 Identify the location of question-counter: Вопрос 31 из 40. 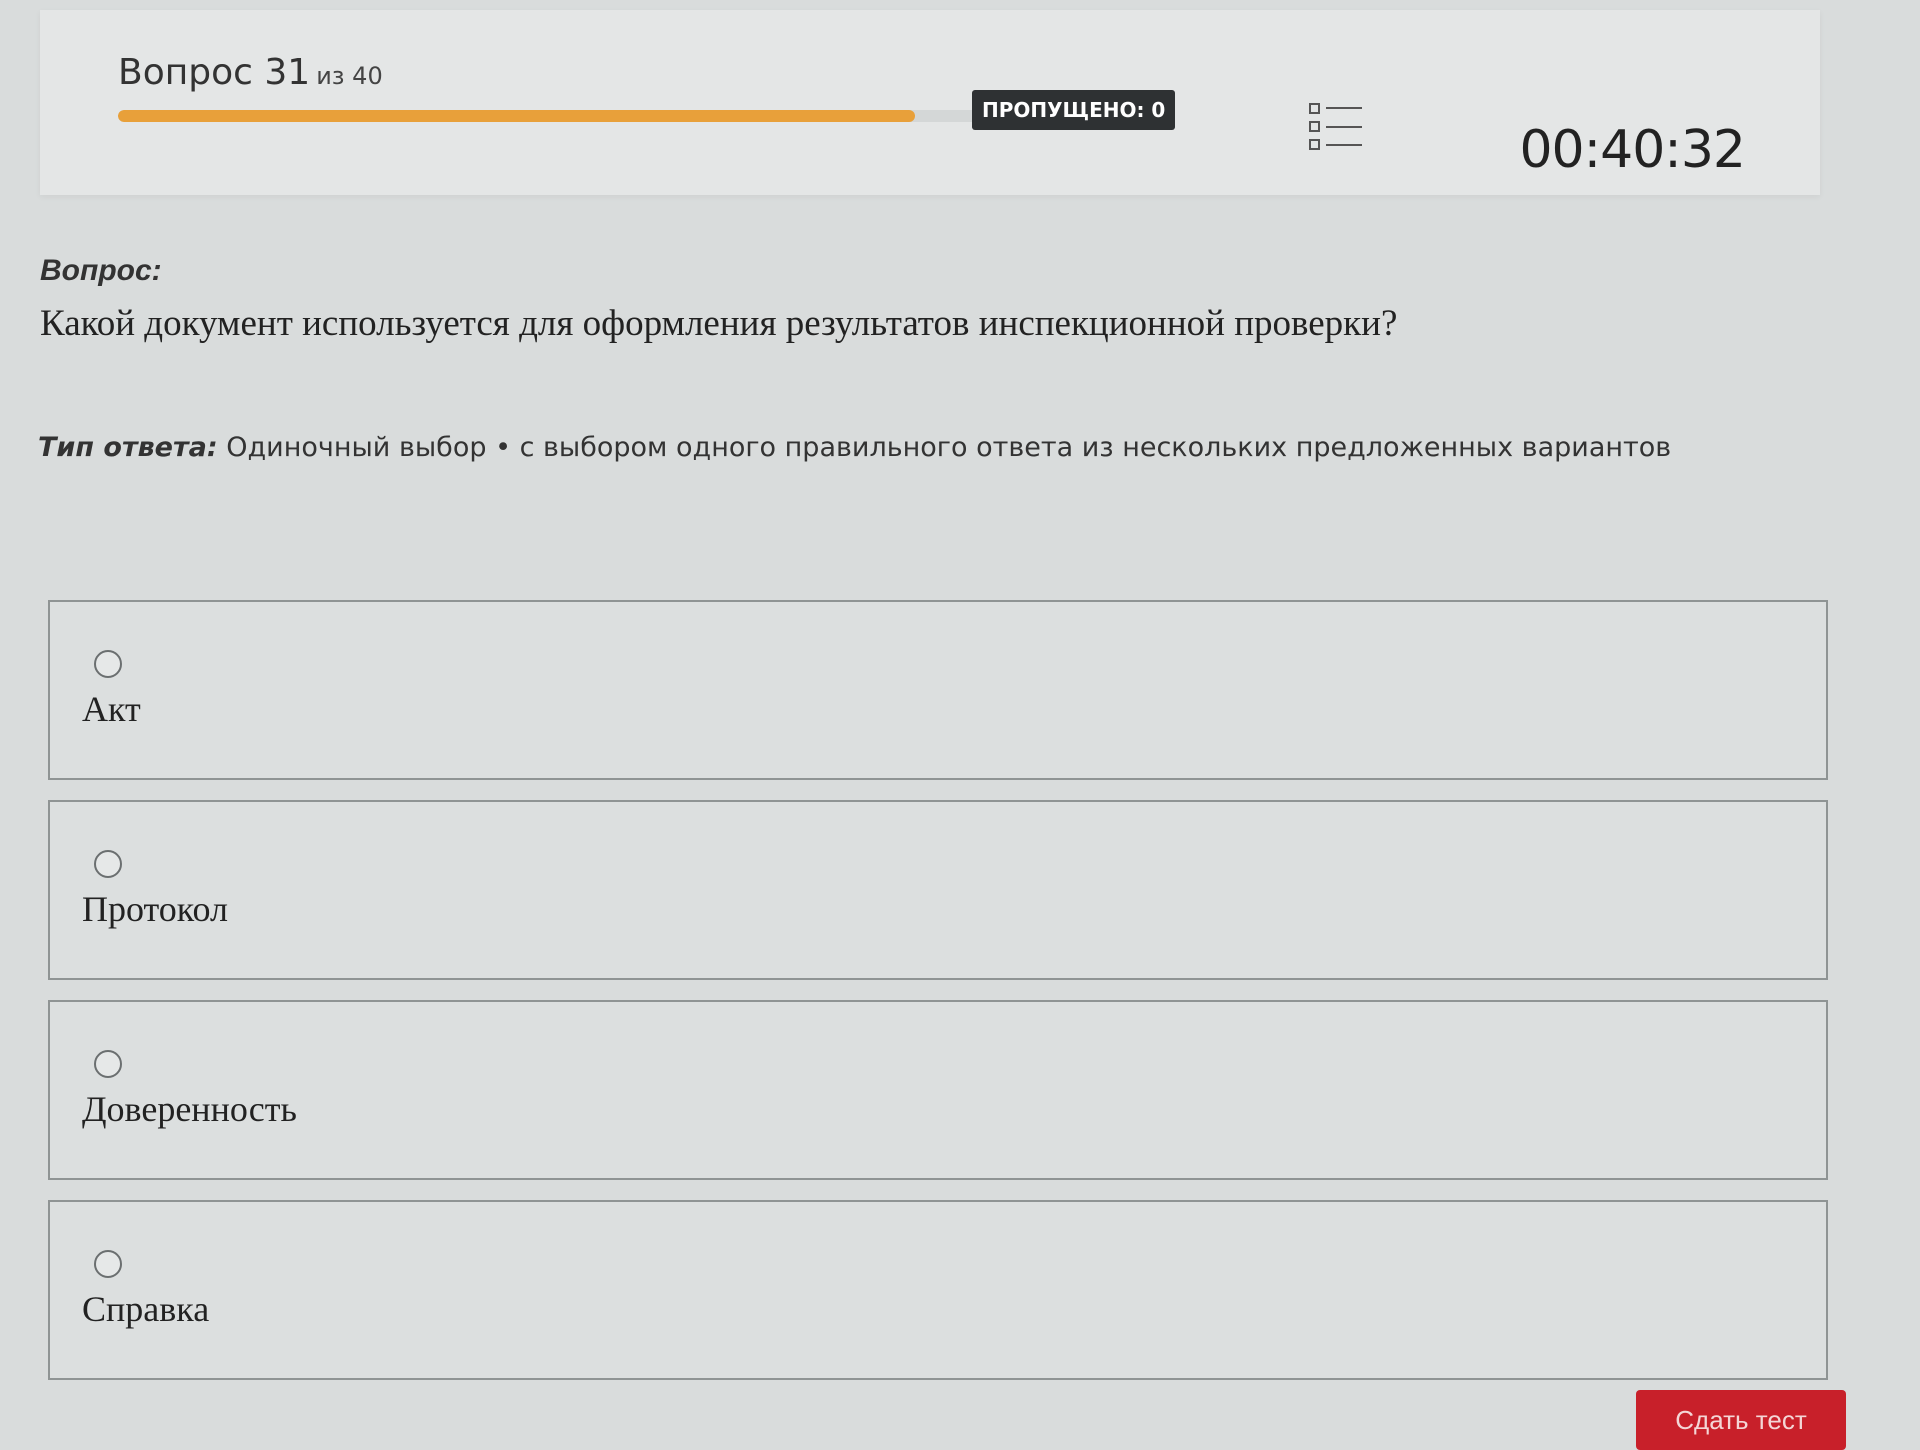
(250, 72).